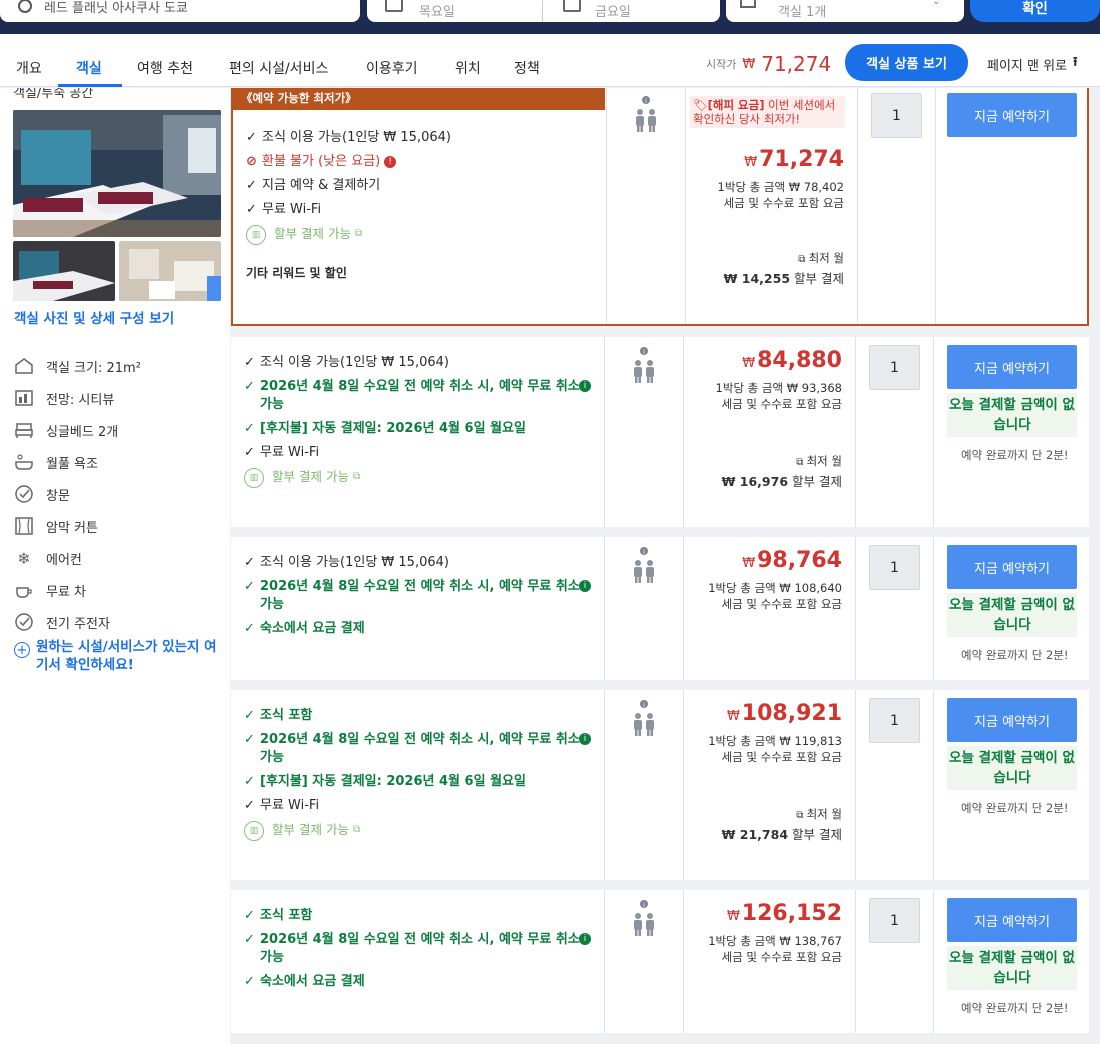 The height and width of the screenshot is (1044, 1100). I want to click on room-photo-thumb-1-image, so click(64, 271).